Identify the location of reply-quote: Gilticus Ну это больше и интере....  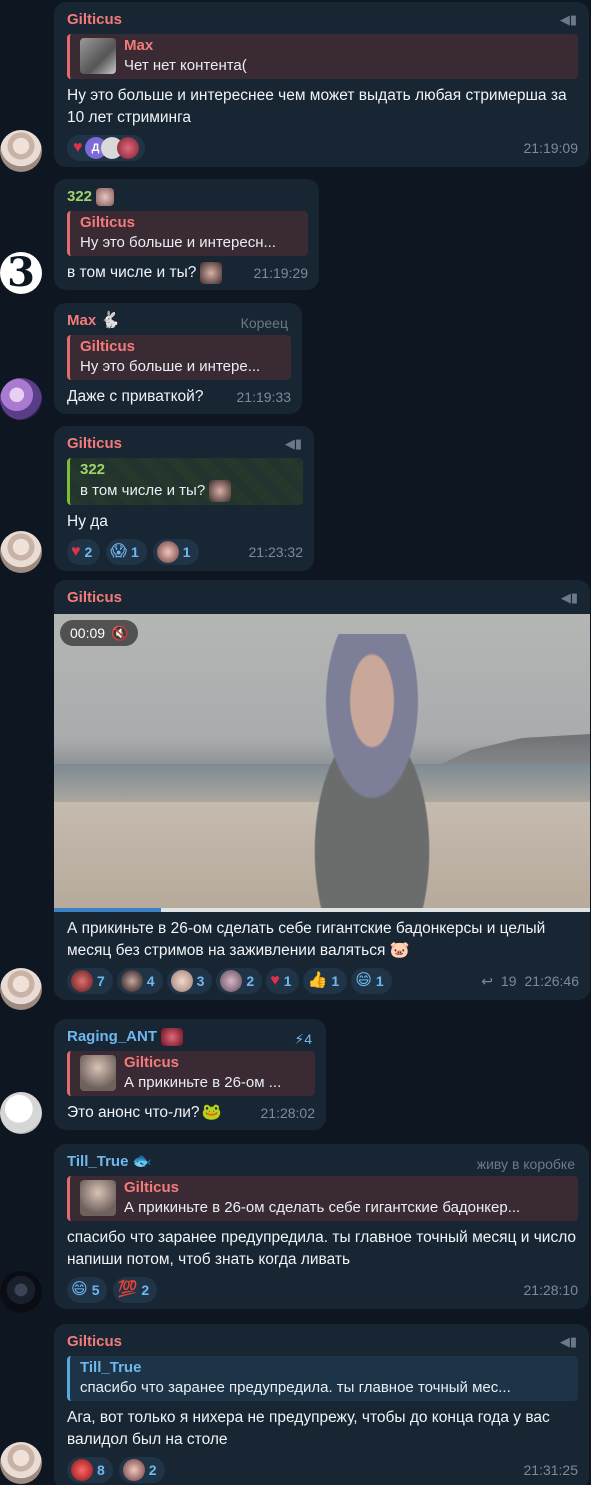
(179, 357).